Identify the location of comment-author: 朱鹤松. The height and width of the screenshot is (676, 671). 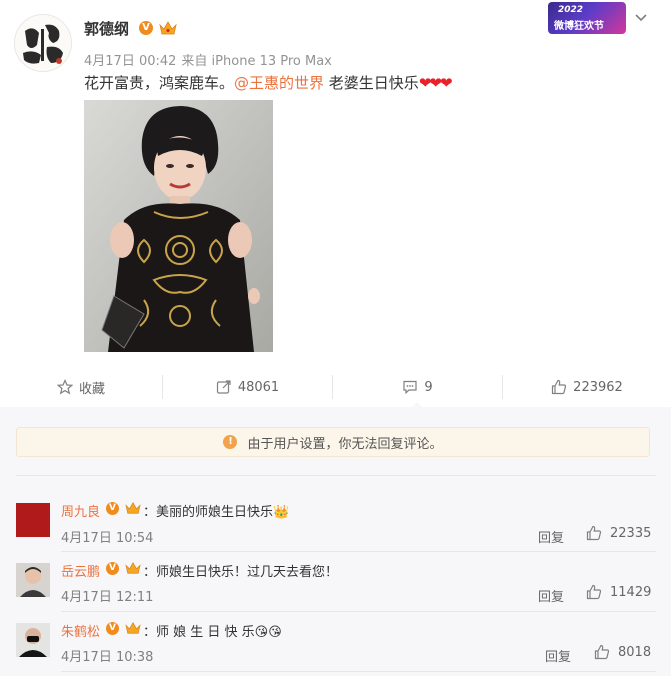
(80, 630).